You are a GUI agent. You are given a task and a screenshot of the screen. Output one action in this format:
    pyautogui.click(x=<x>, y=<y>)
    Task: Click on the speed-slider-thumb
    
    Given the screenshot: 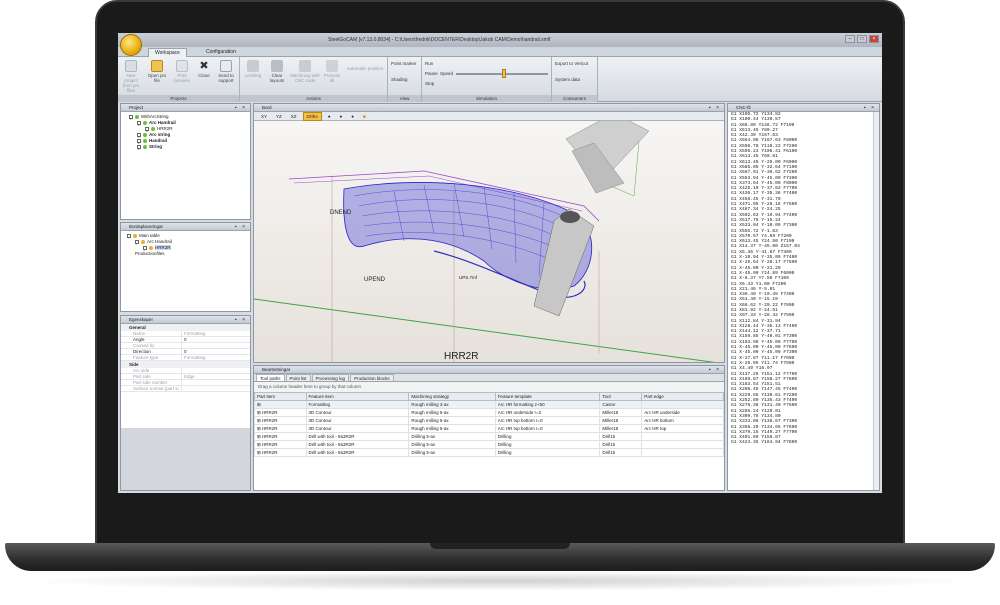 What is the action you would take?
    pyautogui.click(x=504, y=73)
    